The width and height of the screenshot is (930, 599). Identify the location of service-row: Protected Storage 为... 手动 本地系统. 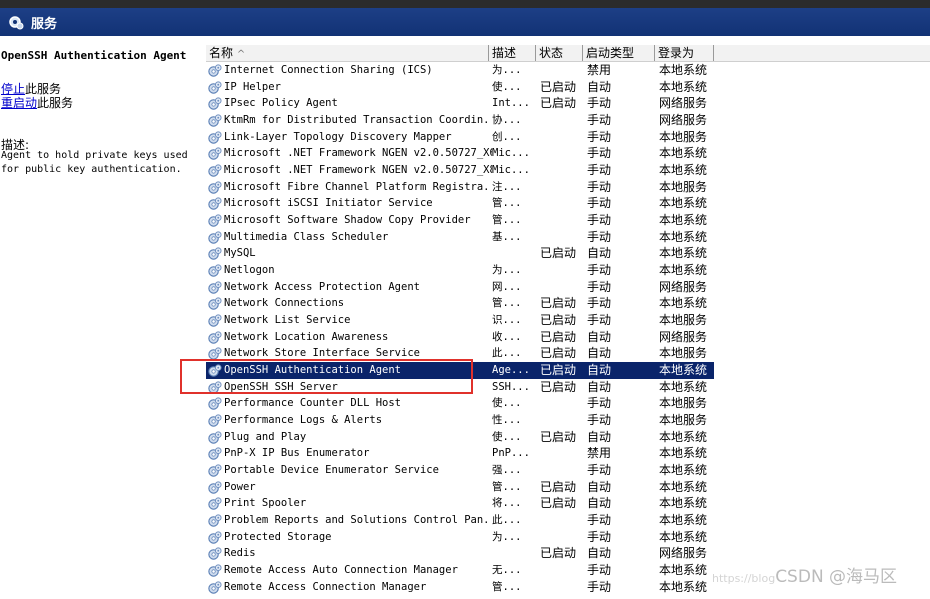
(460, 537).